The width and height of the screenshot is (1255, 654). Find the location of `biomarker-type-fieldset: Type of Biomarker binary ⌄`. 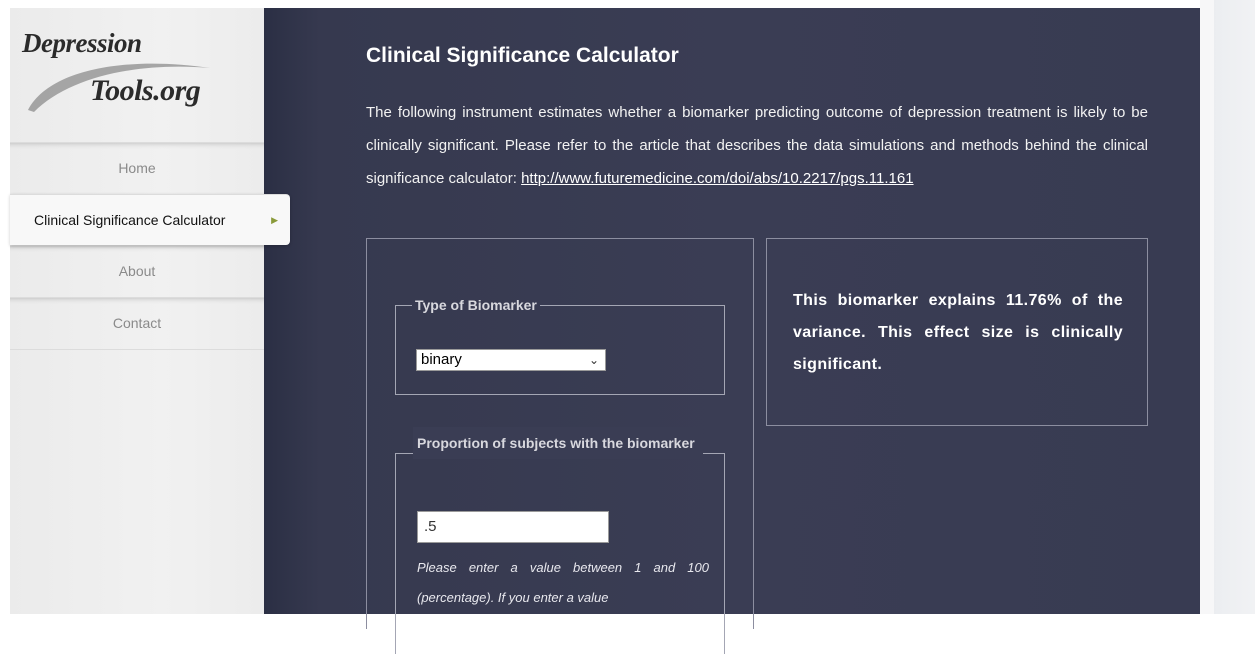

biomarker-type-fieldset: Type of Biomarker binary ⌄ is located at coordinates (560, 346).